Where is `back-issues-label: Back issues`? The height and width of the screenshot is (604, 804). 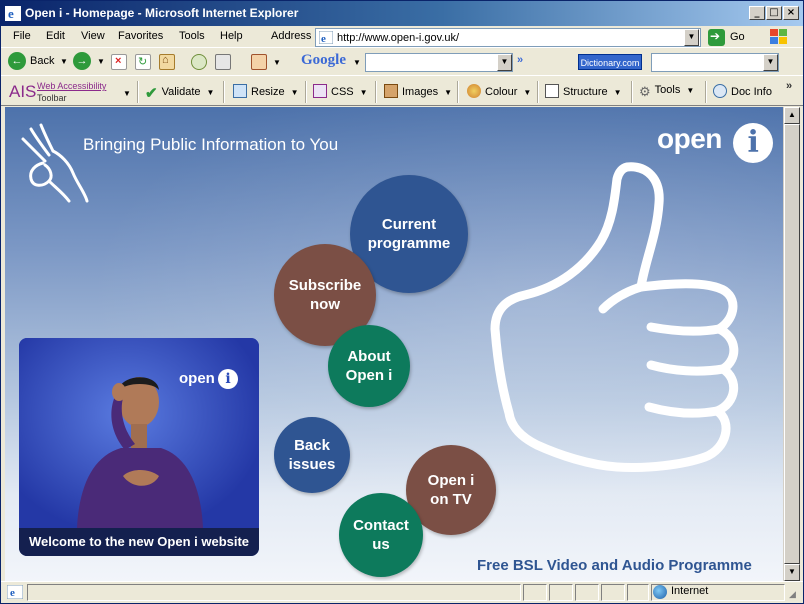
back-issues-label: Back issues is located at coordinates (312, 455).